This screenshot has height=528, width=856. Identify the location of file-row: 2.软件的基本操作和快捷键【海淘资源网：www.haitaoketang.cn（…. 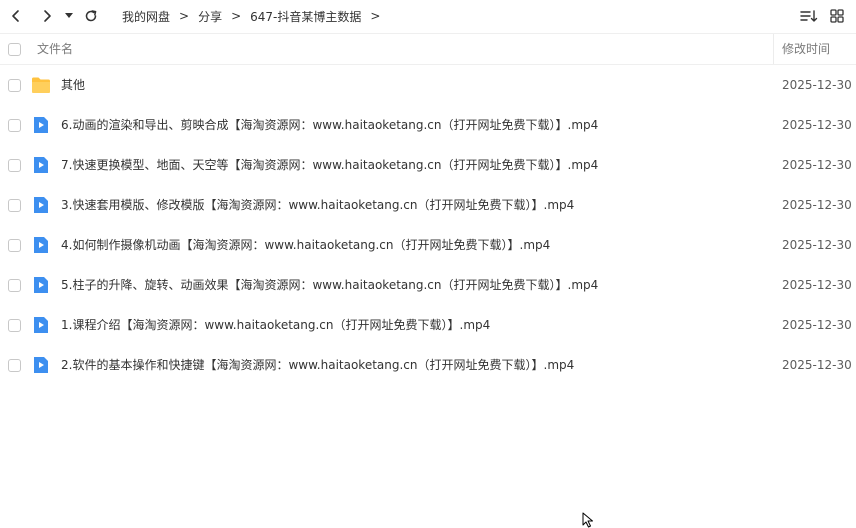
(428, 365).